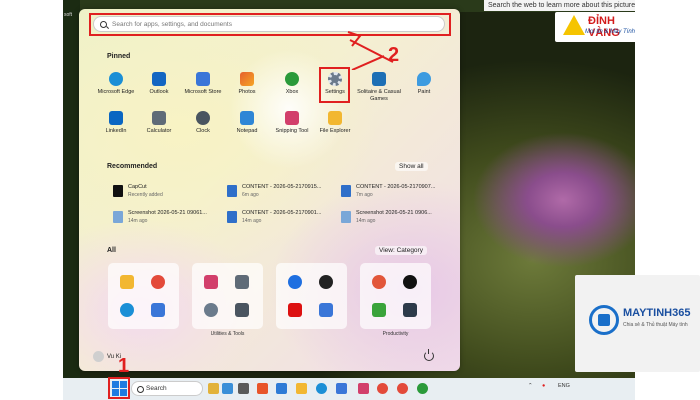  Describe the element at coordinates (543, 386) in the screenshot. I see `tray-app-icon: ●` at that location.